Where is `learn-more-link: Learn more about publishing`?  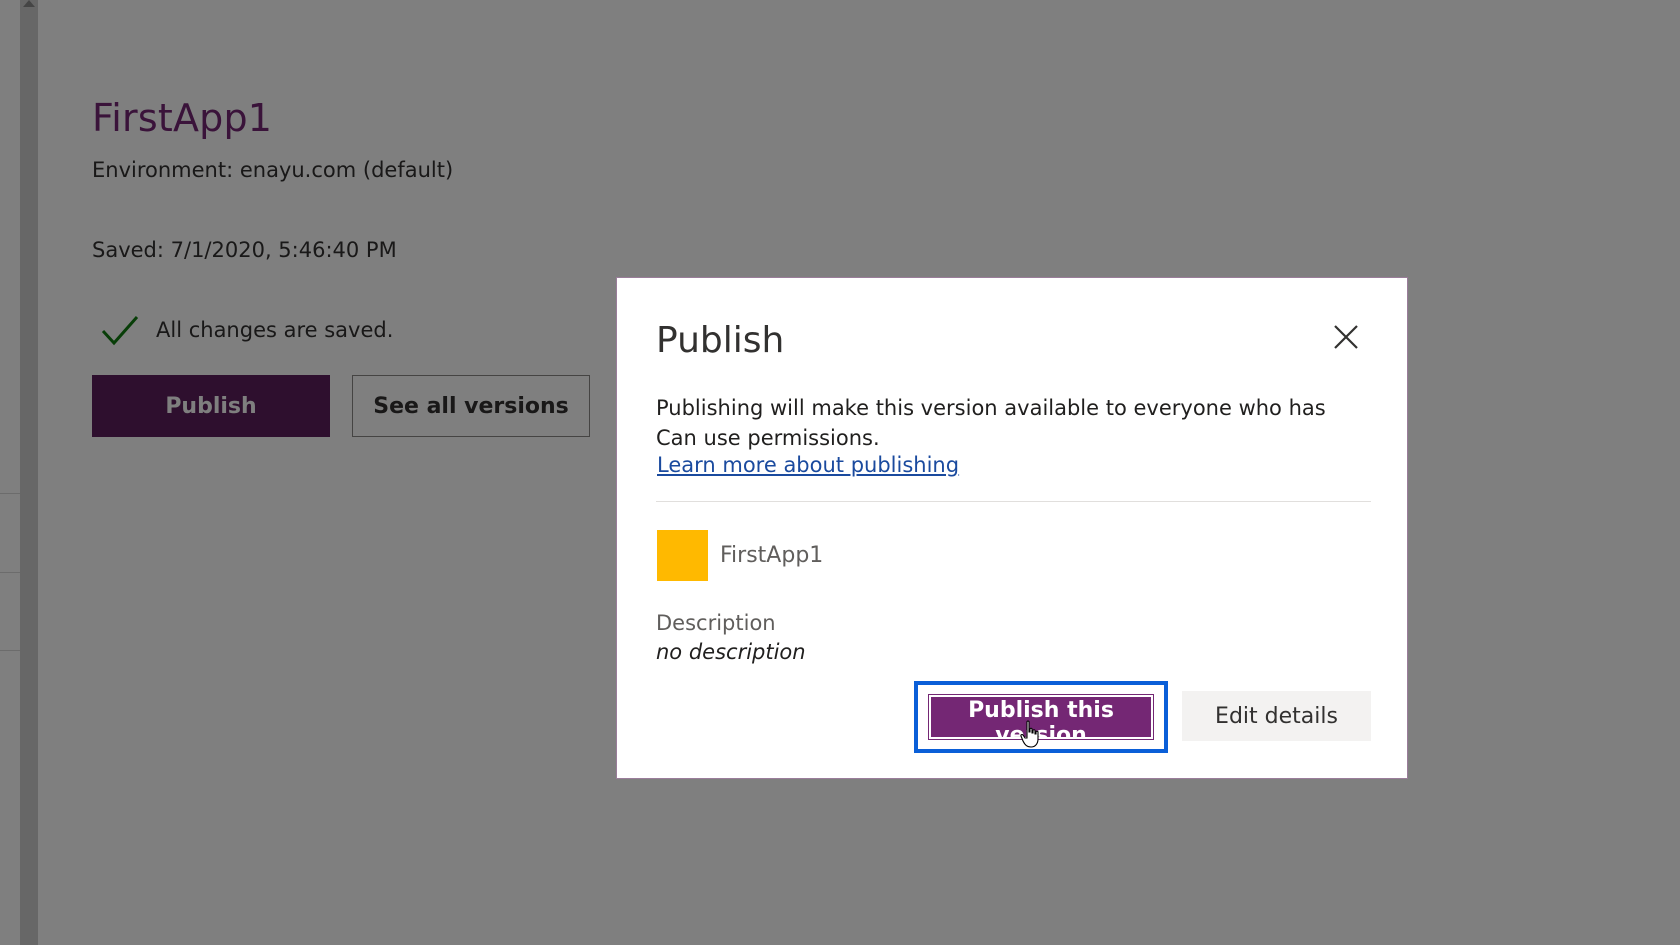
learn-more-link: Learn more about publishing is located at coordinates (808, 465).